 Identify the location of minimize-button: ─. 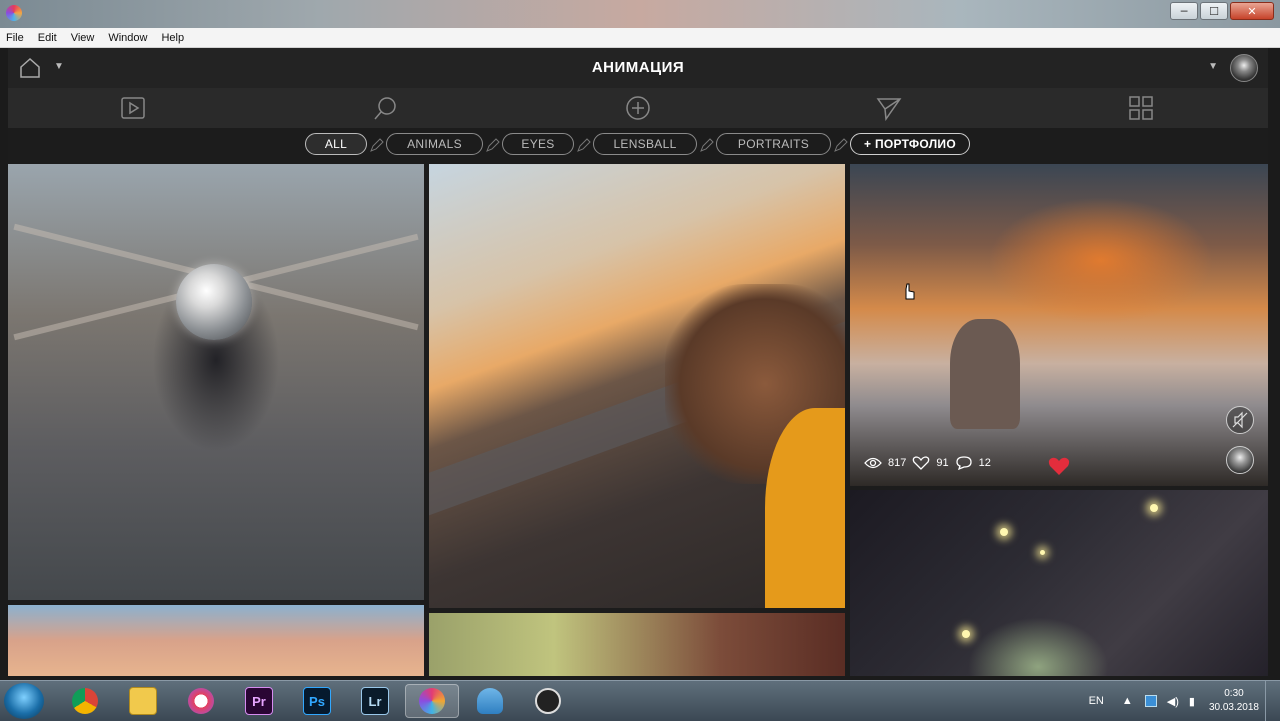
(1184, 11).